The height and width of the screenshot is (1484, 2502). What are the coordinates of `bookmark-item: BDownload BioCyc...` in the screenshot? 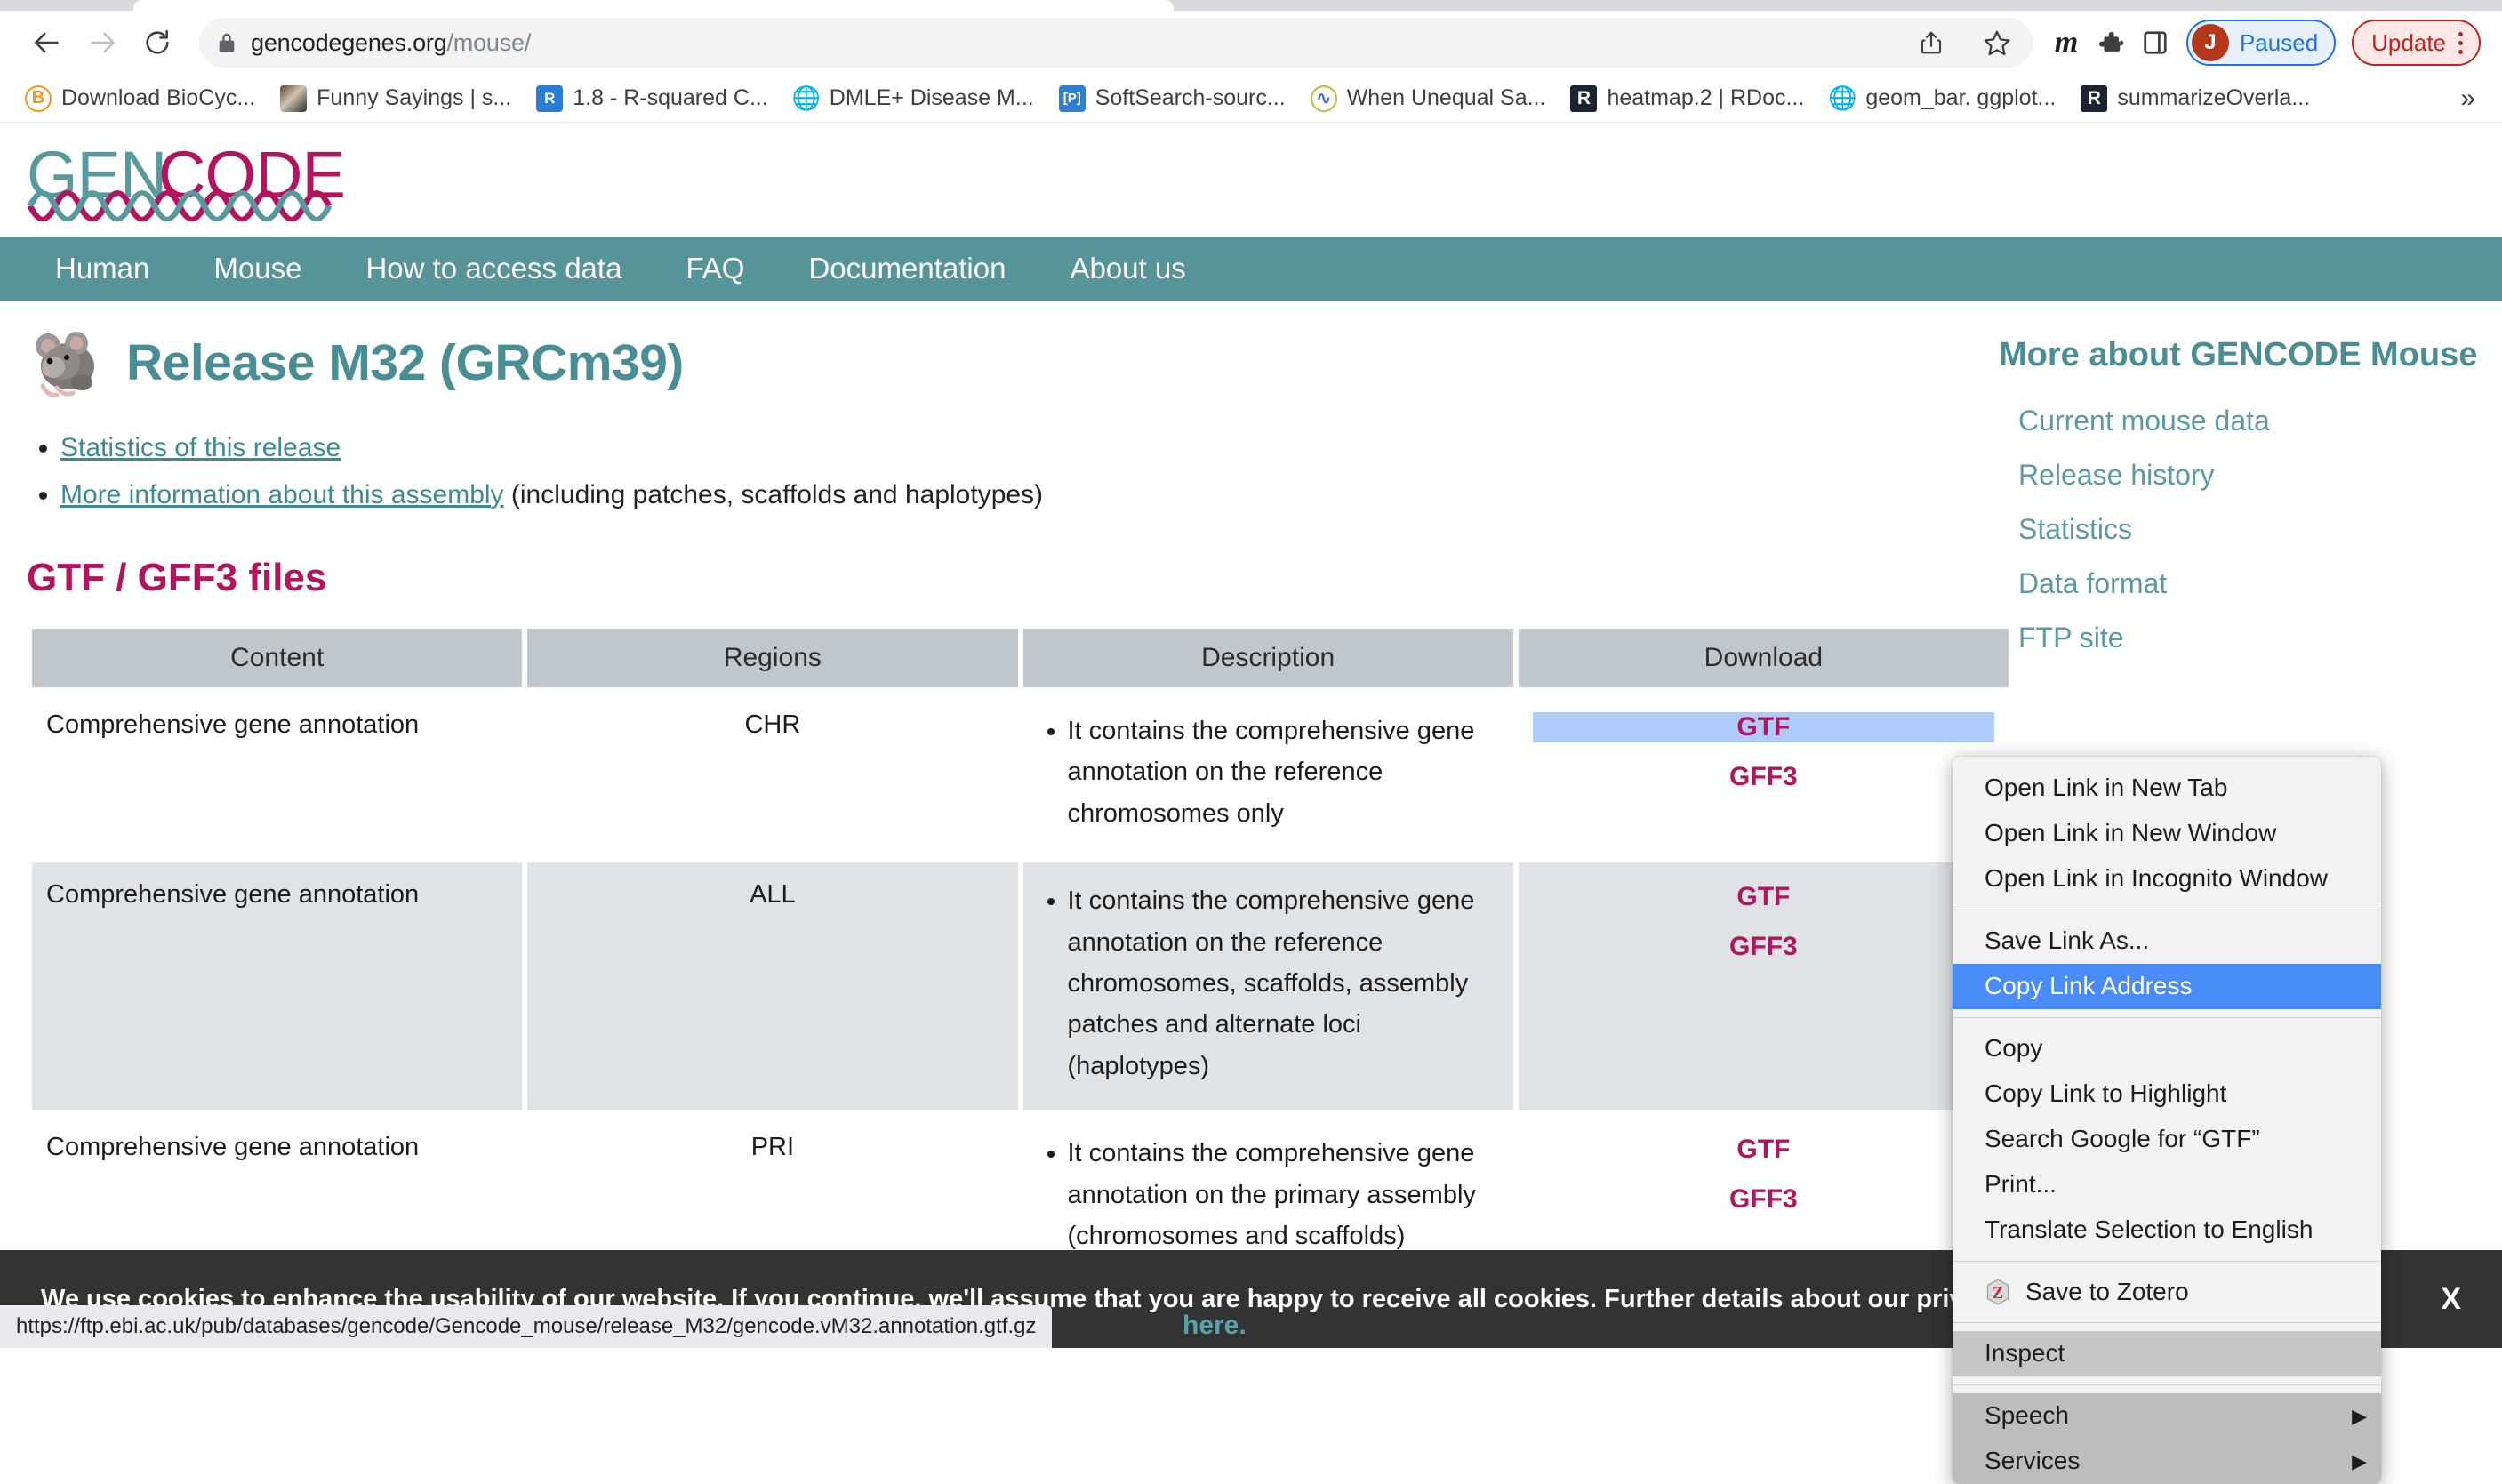 It's located at (140, 98).